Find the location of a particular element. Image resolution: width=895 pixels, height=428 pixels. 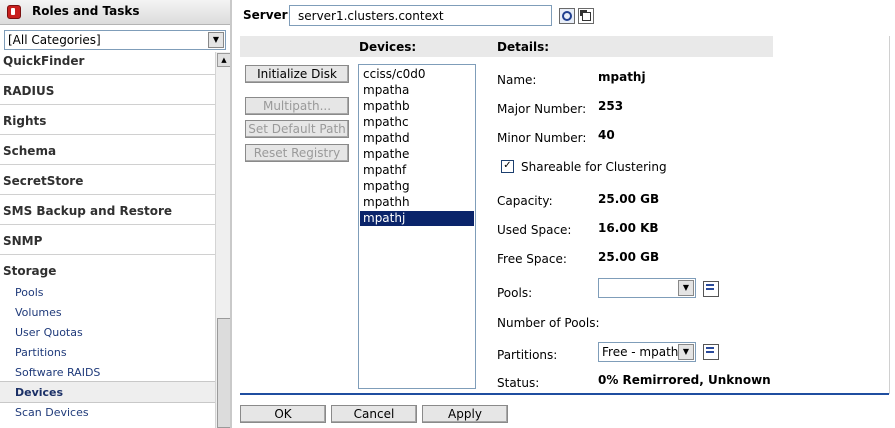

device-item-selected: mpathj is located at coordinates (417, 218).